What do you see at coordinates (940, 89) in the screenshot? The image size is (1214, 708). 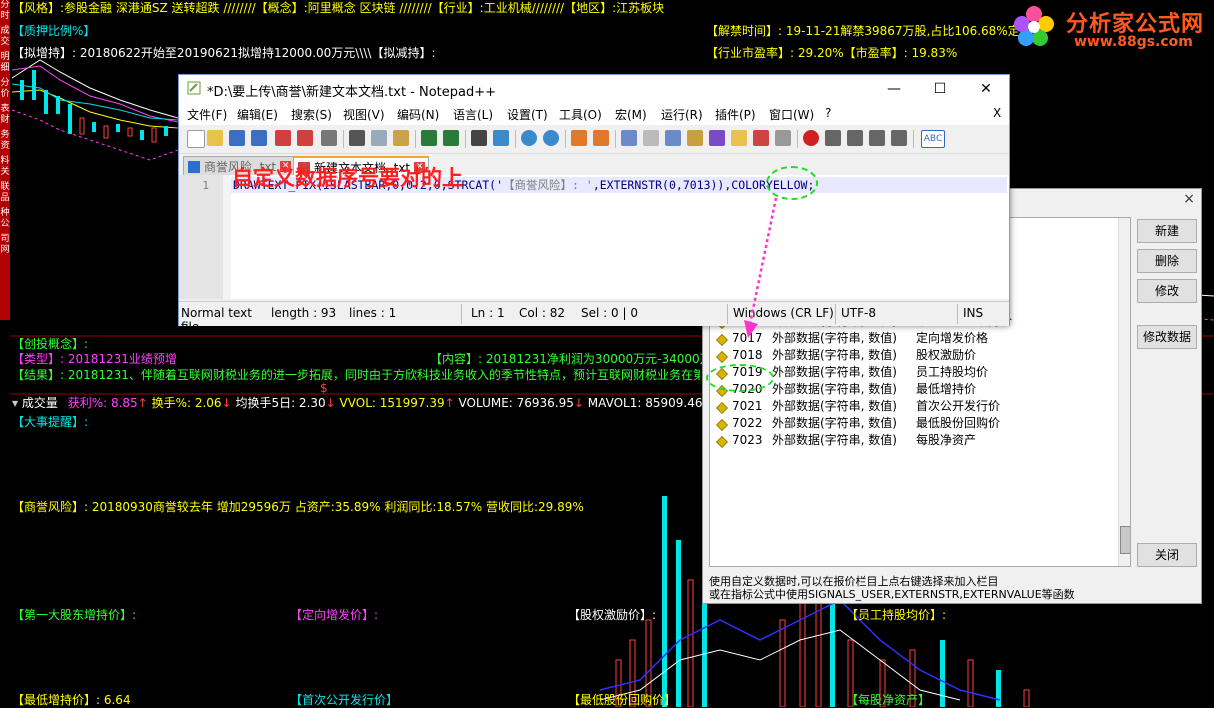 I see `maximize-button: ☐` at bounding box center [940, 89].